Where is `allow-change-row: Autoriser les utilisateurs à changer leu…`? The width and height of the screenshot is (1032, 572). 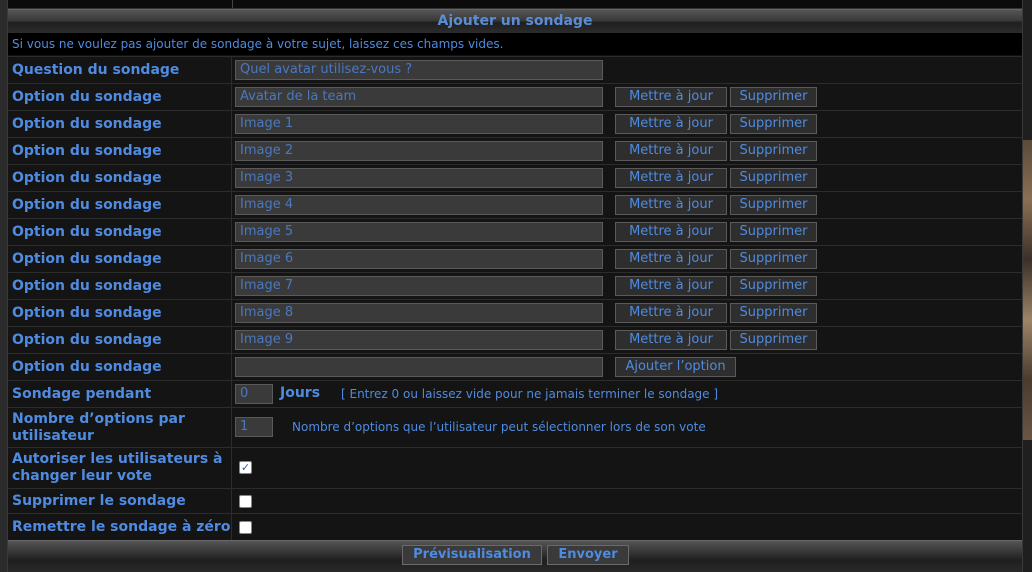
allow-change-row: Autoriser les utilisateurs à changer leu… is located at coordinates (515, 467).